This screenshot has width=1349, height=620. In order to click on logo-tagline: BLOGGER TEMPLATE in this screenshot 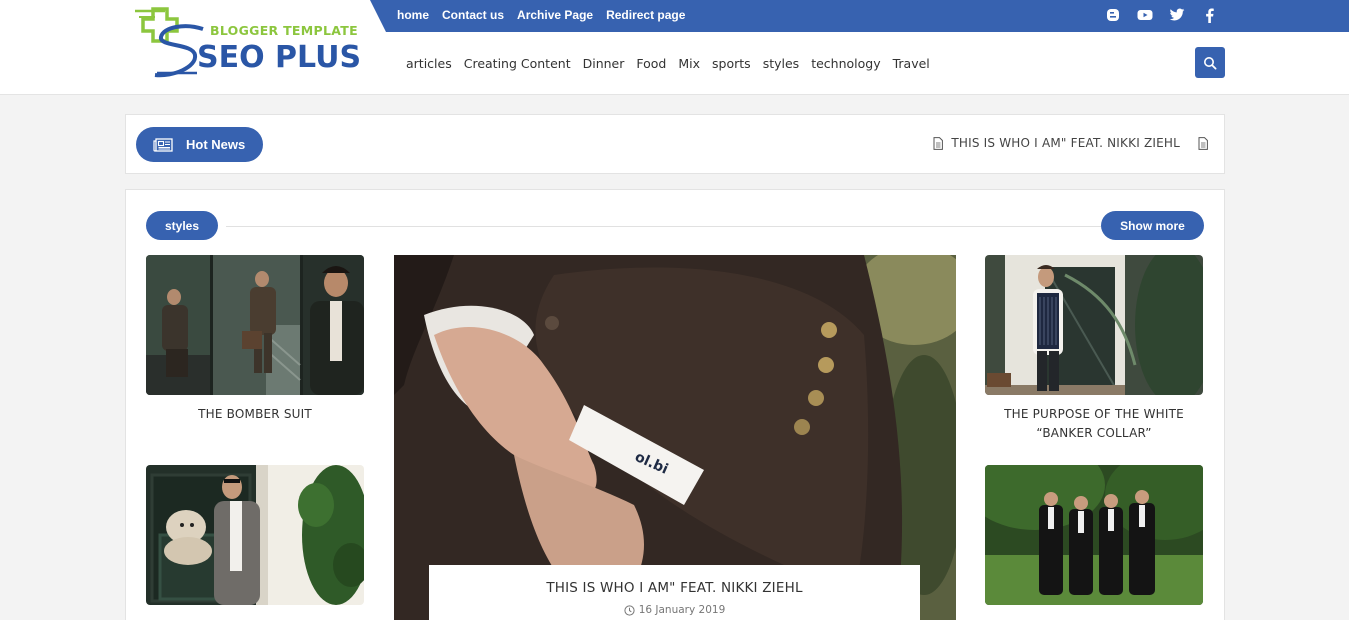, I will do `click(284, 30)`.